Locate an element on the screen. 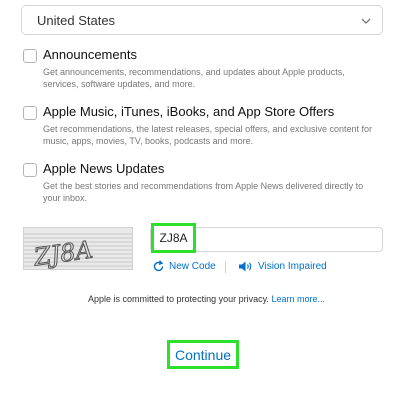 The height and width of the screenshot is (400, 413). captcha-glyphs: ZJ8A is located at coordinates (62, 253).